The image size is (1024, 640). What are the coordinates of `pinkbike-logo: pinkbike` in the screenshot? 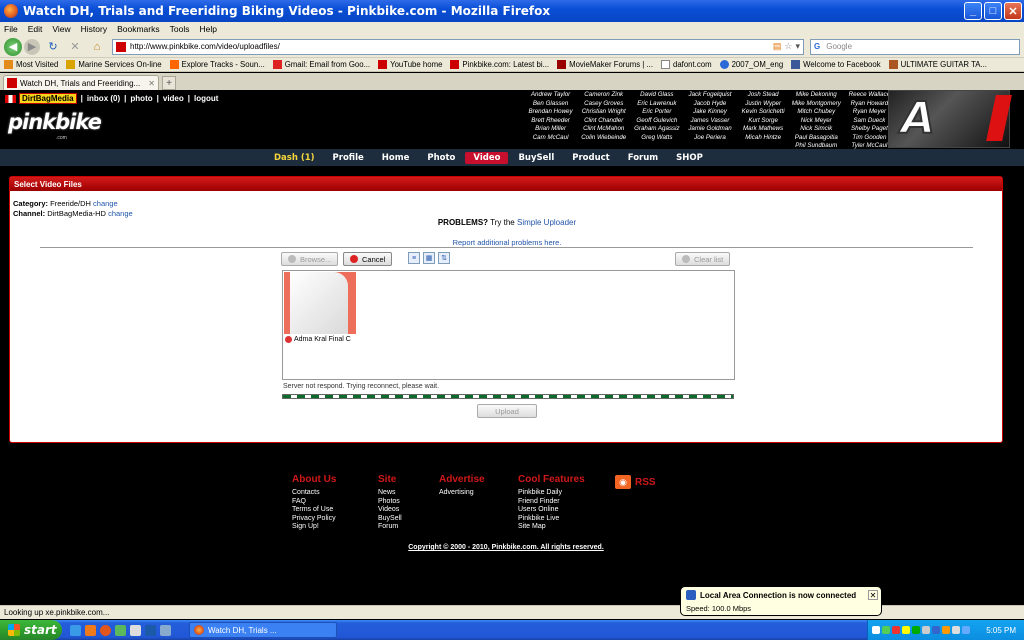 It's located at (55, 122).